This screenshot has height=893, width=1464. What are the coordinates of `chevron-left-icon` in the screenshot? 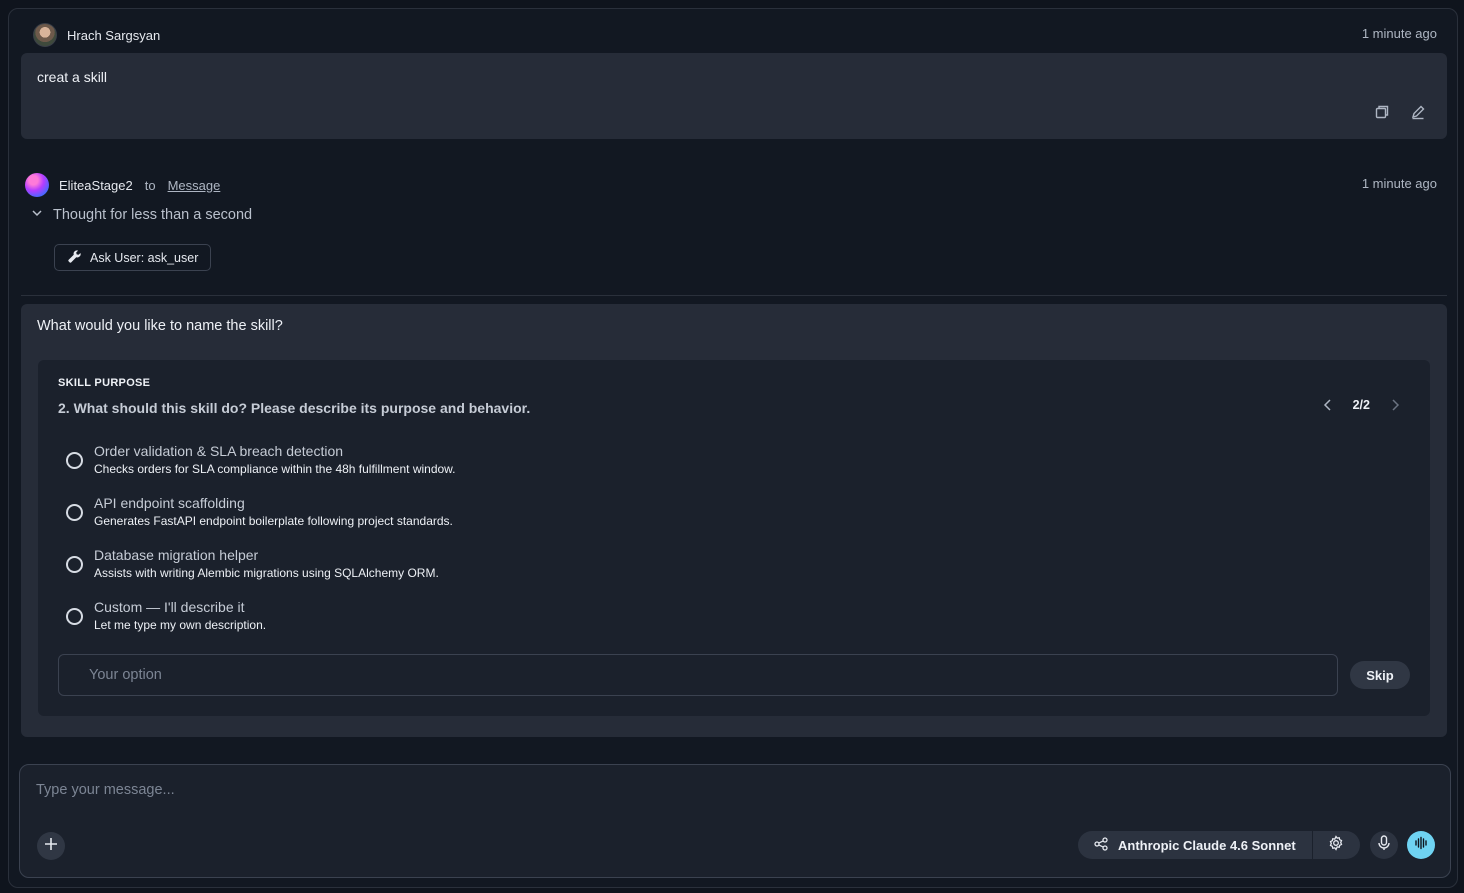 It's located at (1328, 405).